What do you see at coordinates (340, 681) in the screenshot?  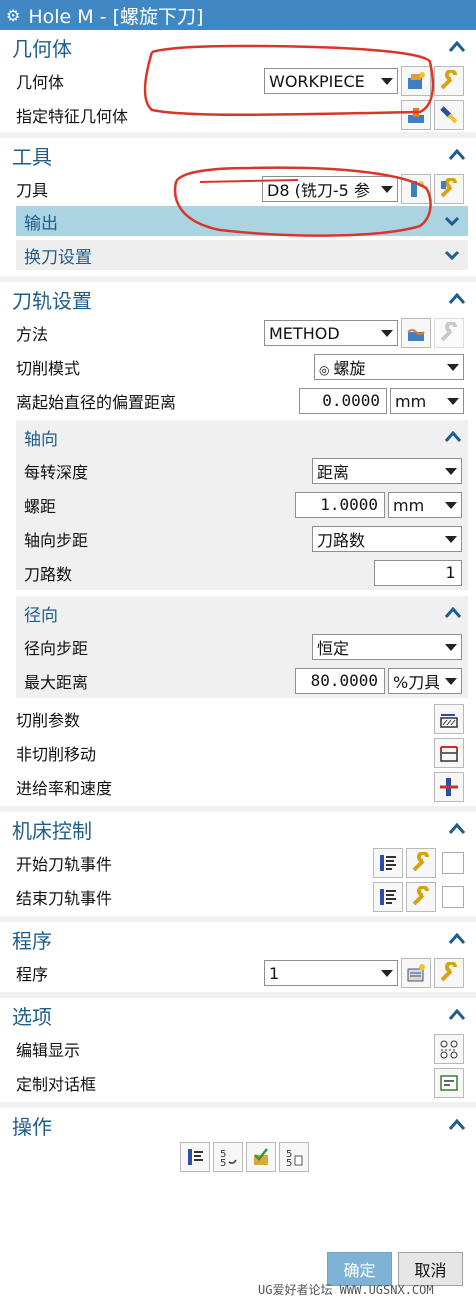 I see `max-distance-input: 80.0000` at bounding box center [340, 681].